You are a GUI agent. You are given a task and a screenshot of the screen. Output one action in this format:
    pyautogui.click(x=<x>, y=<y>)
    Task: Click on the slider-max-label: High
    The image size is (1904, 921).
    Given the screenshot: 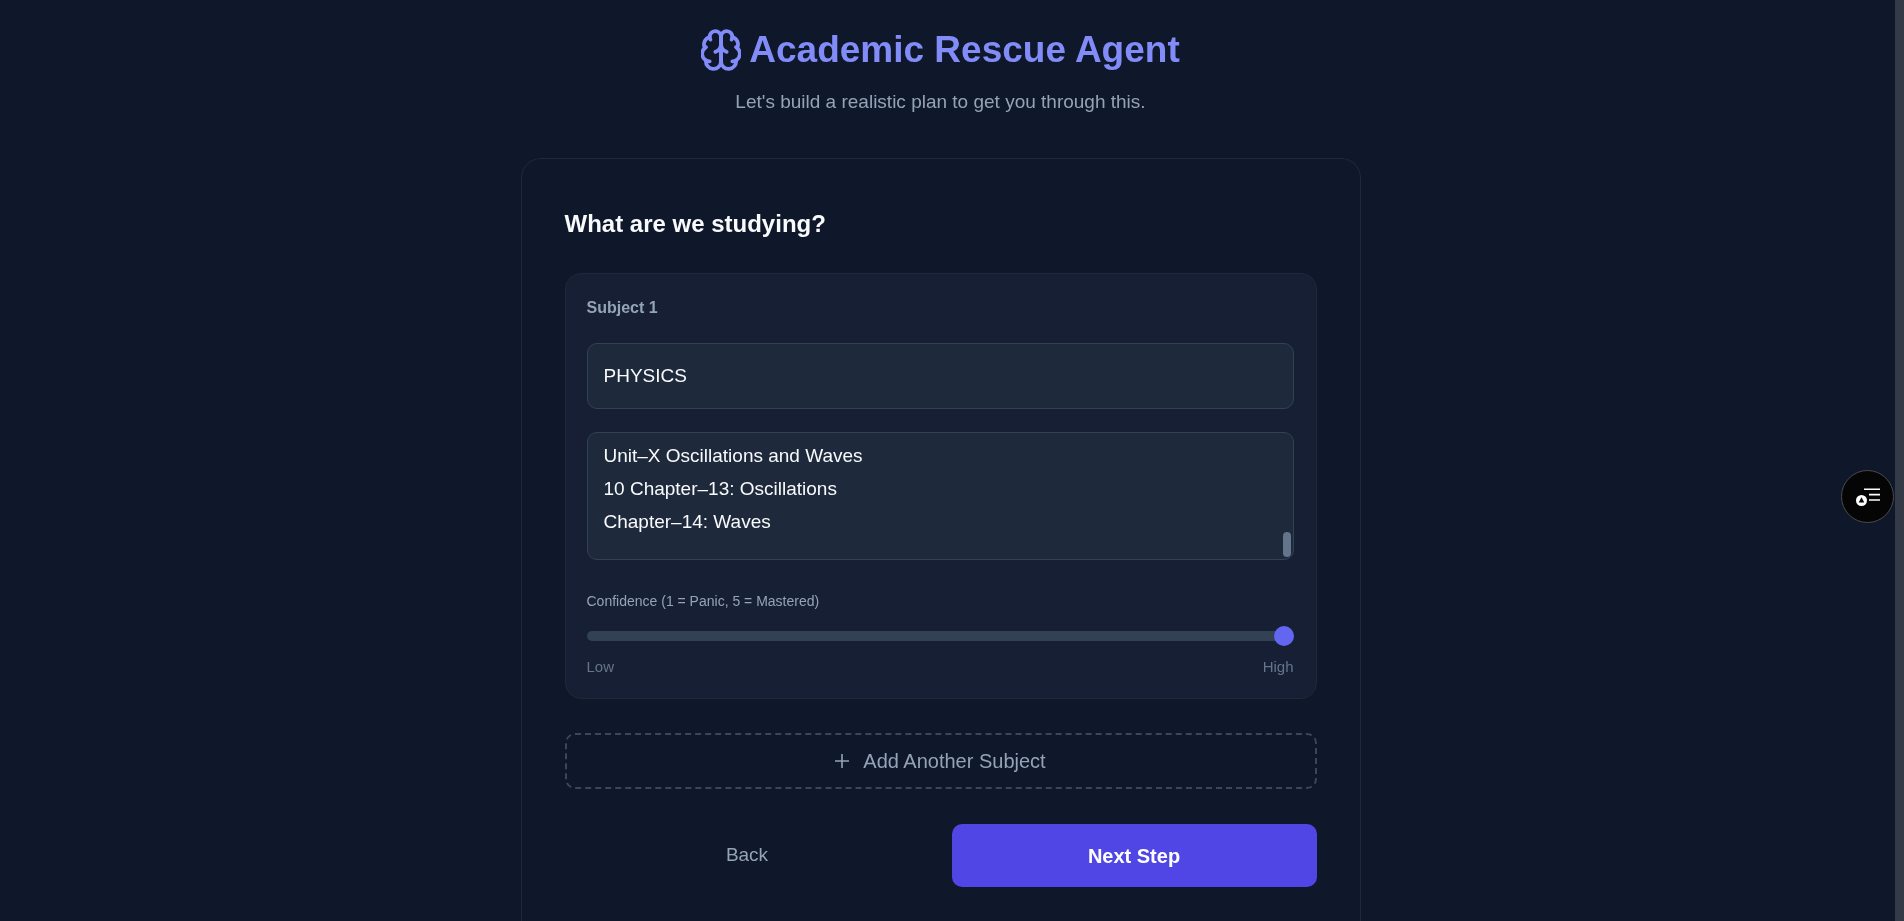 What is the action you would take?
    pyautogui.click(x=1278, y=667)
    